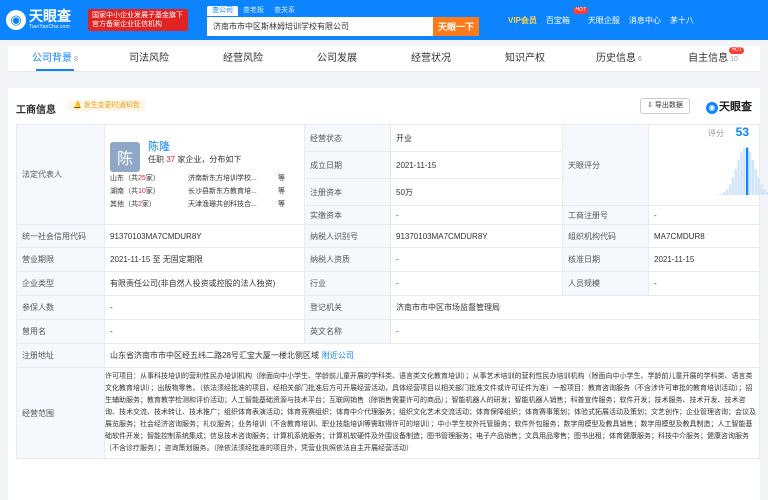 Image resolution: width=768 pixels, height=500 pixels. Describe the element at coordinates (476, 138) in the screenshot. I see `status-value: 开业` at that location.